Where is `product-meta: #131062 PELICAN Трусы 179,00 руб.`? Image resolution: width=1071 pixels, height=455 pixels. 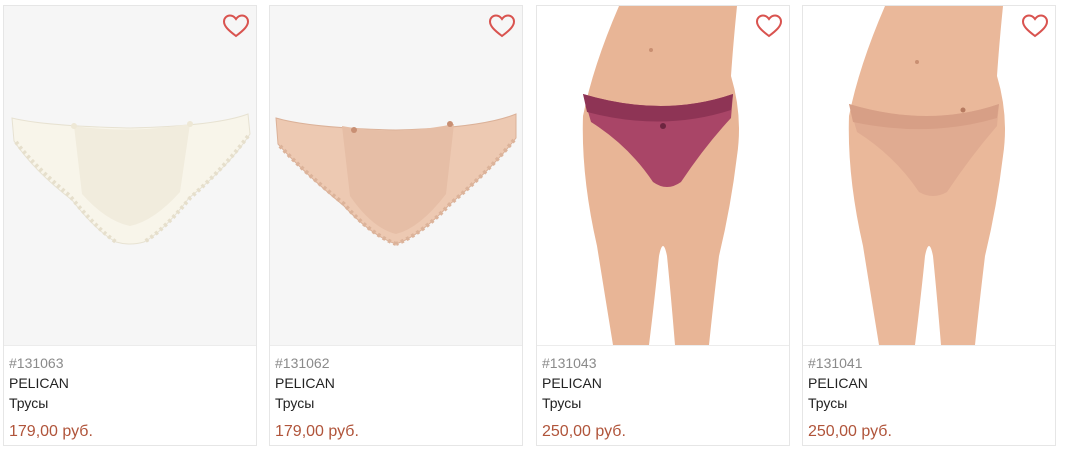
product-meta: #131062 PELICAN Трусы 179,00 руб. is located at coordinates (395, 398).